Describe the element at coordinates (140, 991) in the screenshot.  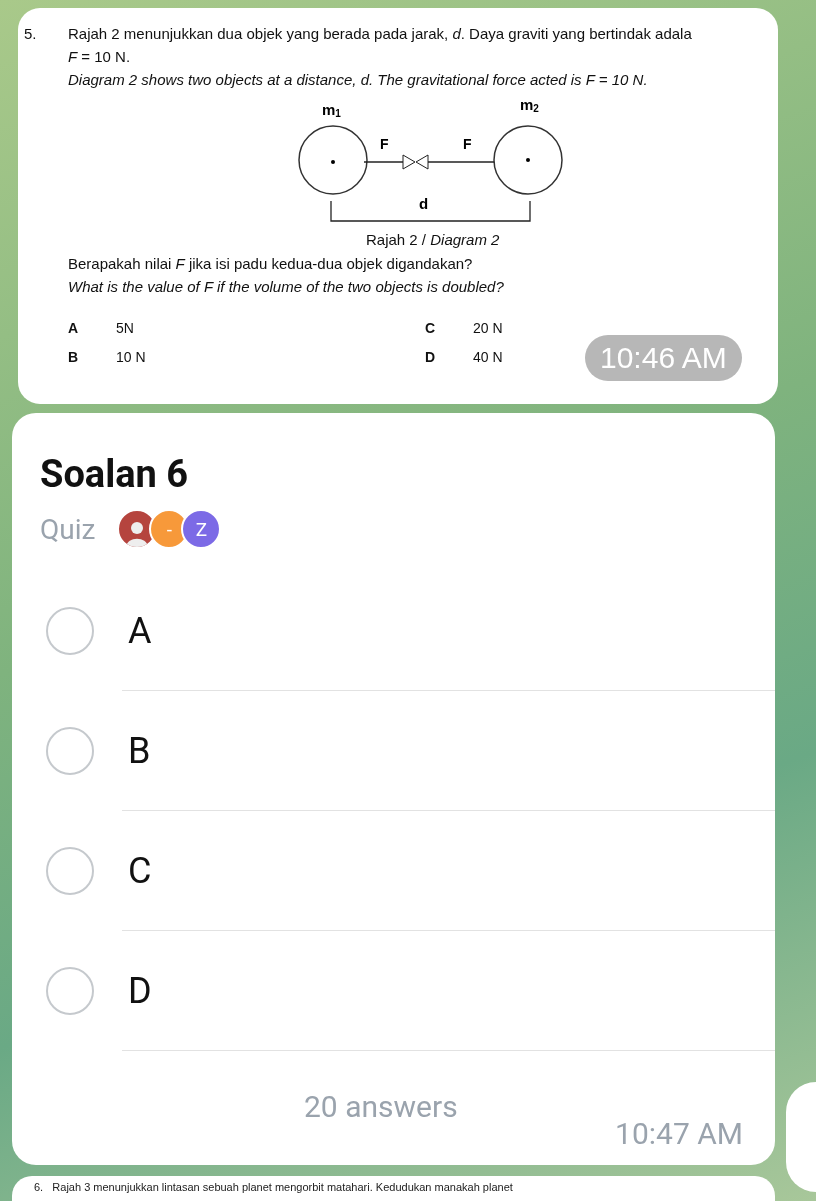
I see `option-label: D` at that location.